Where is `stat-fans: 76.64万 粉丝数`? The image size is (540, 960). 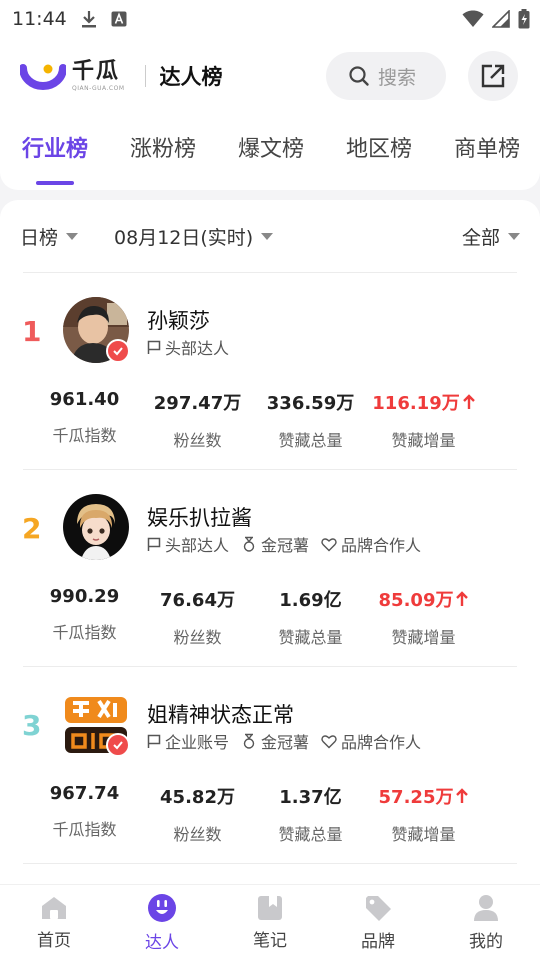 stat-fans: 76.64万 粉丝数 is located at coordinates (197, 618).